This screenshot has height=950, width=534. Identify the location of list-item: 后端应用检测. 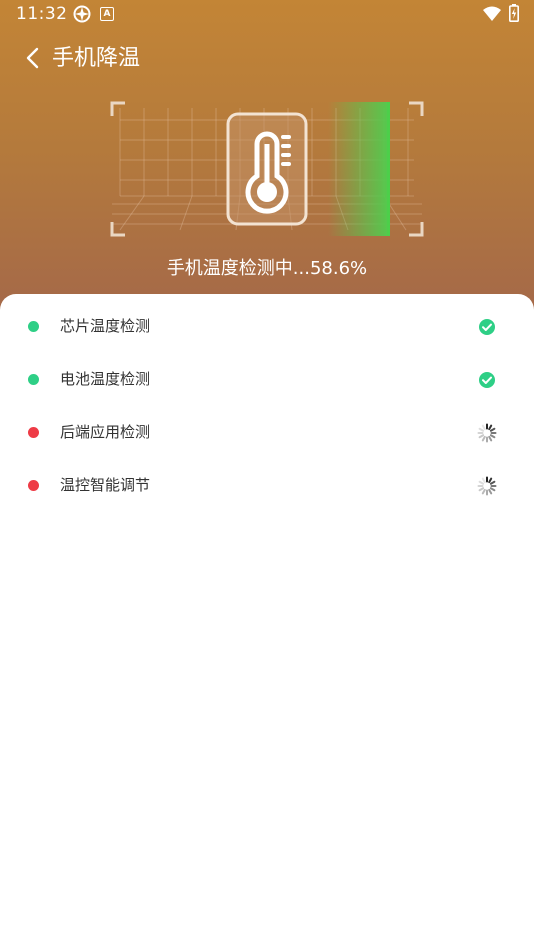
(267, 432).